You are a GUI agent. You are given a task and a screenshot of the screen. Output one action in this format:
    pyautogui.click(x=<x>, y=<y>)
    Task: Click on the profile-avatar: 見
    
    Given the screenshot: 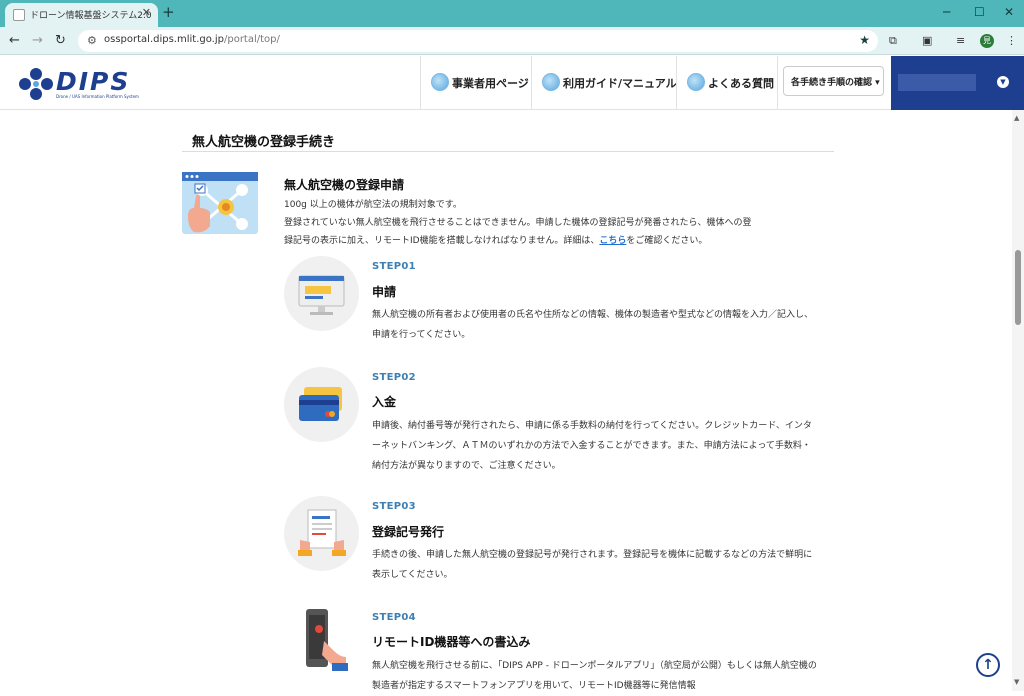 What is the action you would take?
    pyautogui.click(x=987, y=41)
    